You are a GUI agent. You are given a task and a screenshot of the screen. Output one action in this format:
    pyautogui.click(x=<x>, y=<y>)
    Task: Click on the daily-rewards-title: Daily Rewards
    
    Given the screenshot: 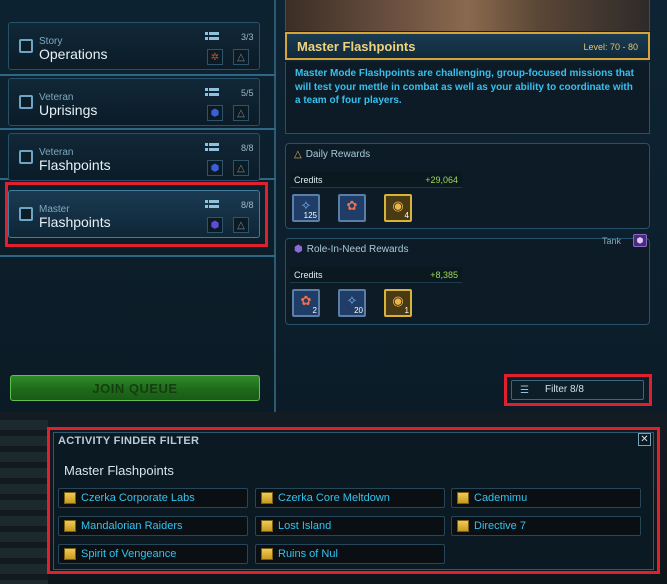 What is the action you would take?
    pyautogui.click(x=338, y=154)
    